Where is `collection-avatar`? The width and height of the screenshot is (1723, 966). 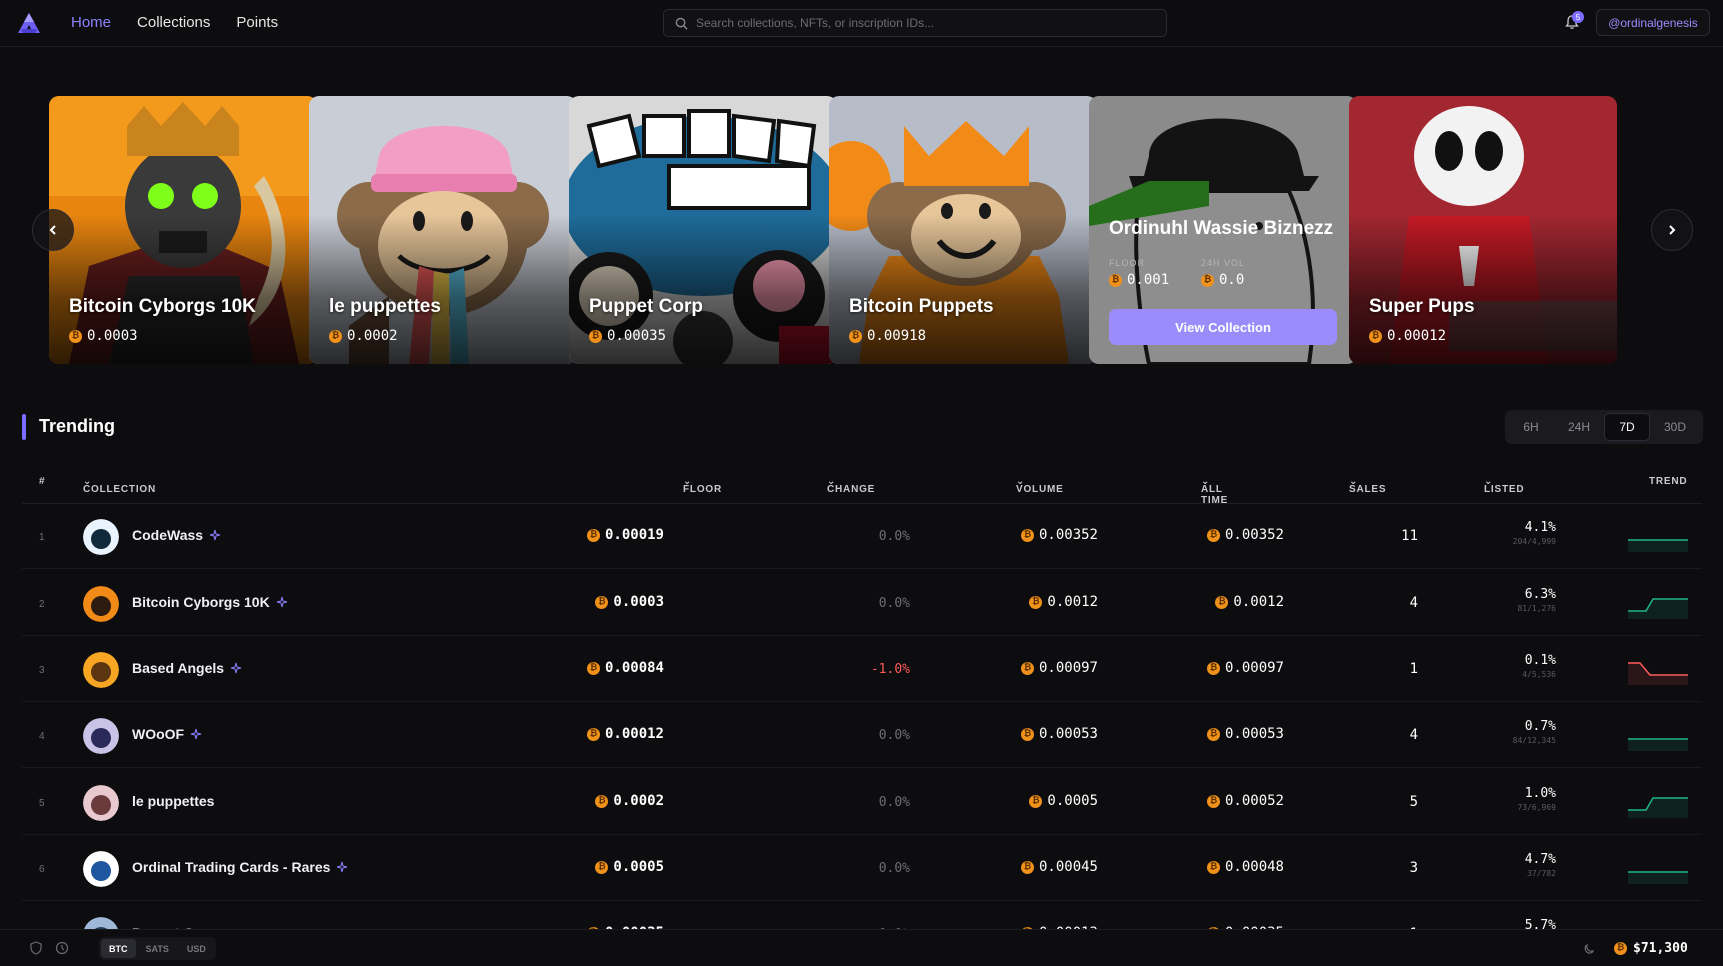
collection-avatar is located at coordinates (101, 869).